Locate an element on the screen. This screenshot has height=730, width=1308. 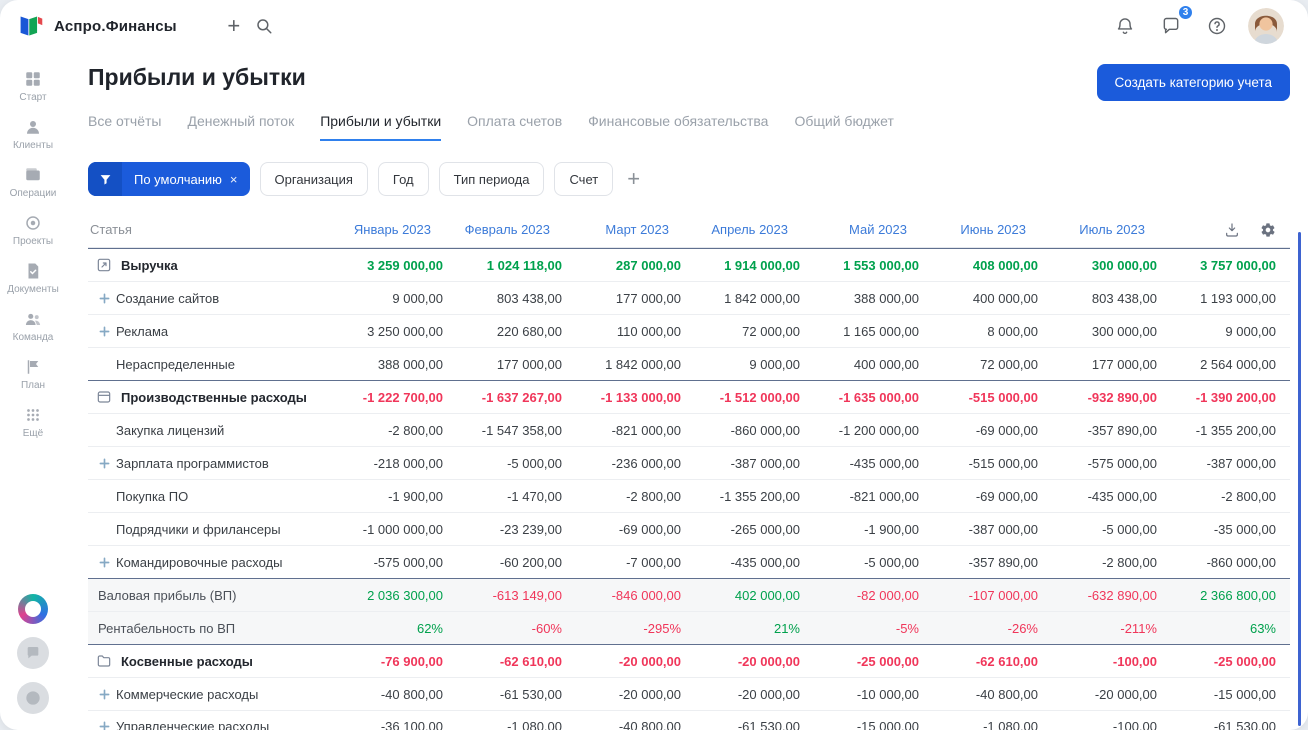
column-header: Январь 2023 is located at coordinates (397, 229).